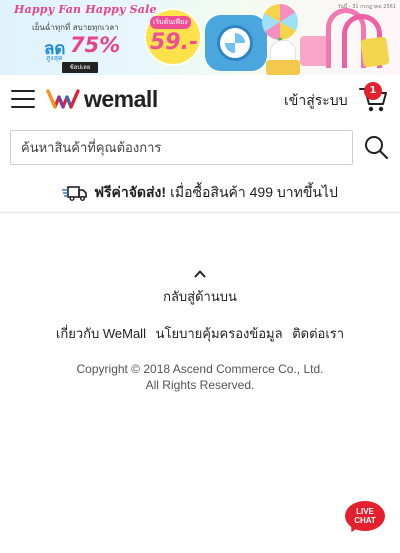 The height and width of the screenshot is (553, 400). I want to click on search-icon, so click(376, 147).